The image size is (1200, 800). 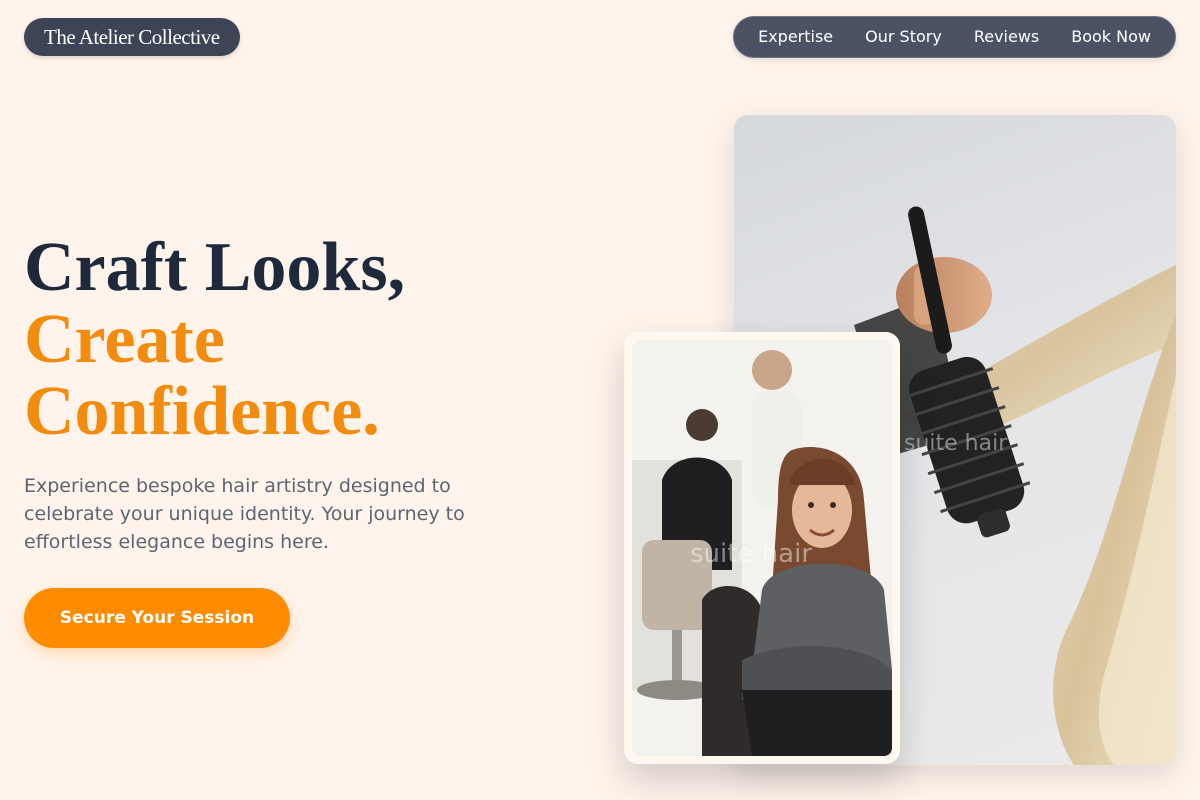 I want to click on stylist-photo: suite hair, so click(x=762, y=548).